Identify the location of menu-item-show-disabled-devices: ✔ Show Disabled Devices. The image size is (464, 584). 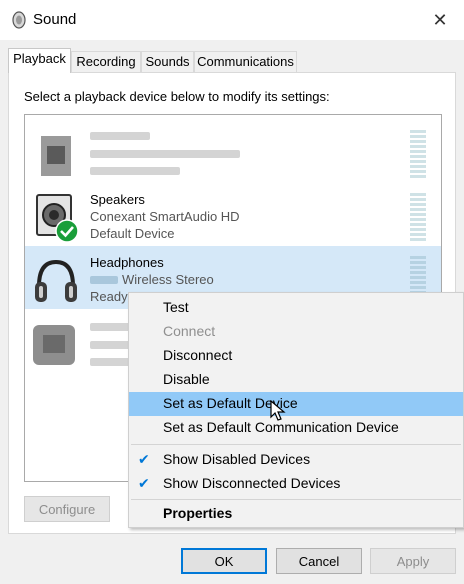
(296, 460).